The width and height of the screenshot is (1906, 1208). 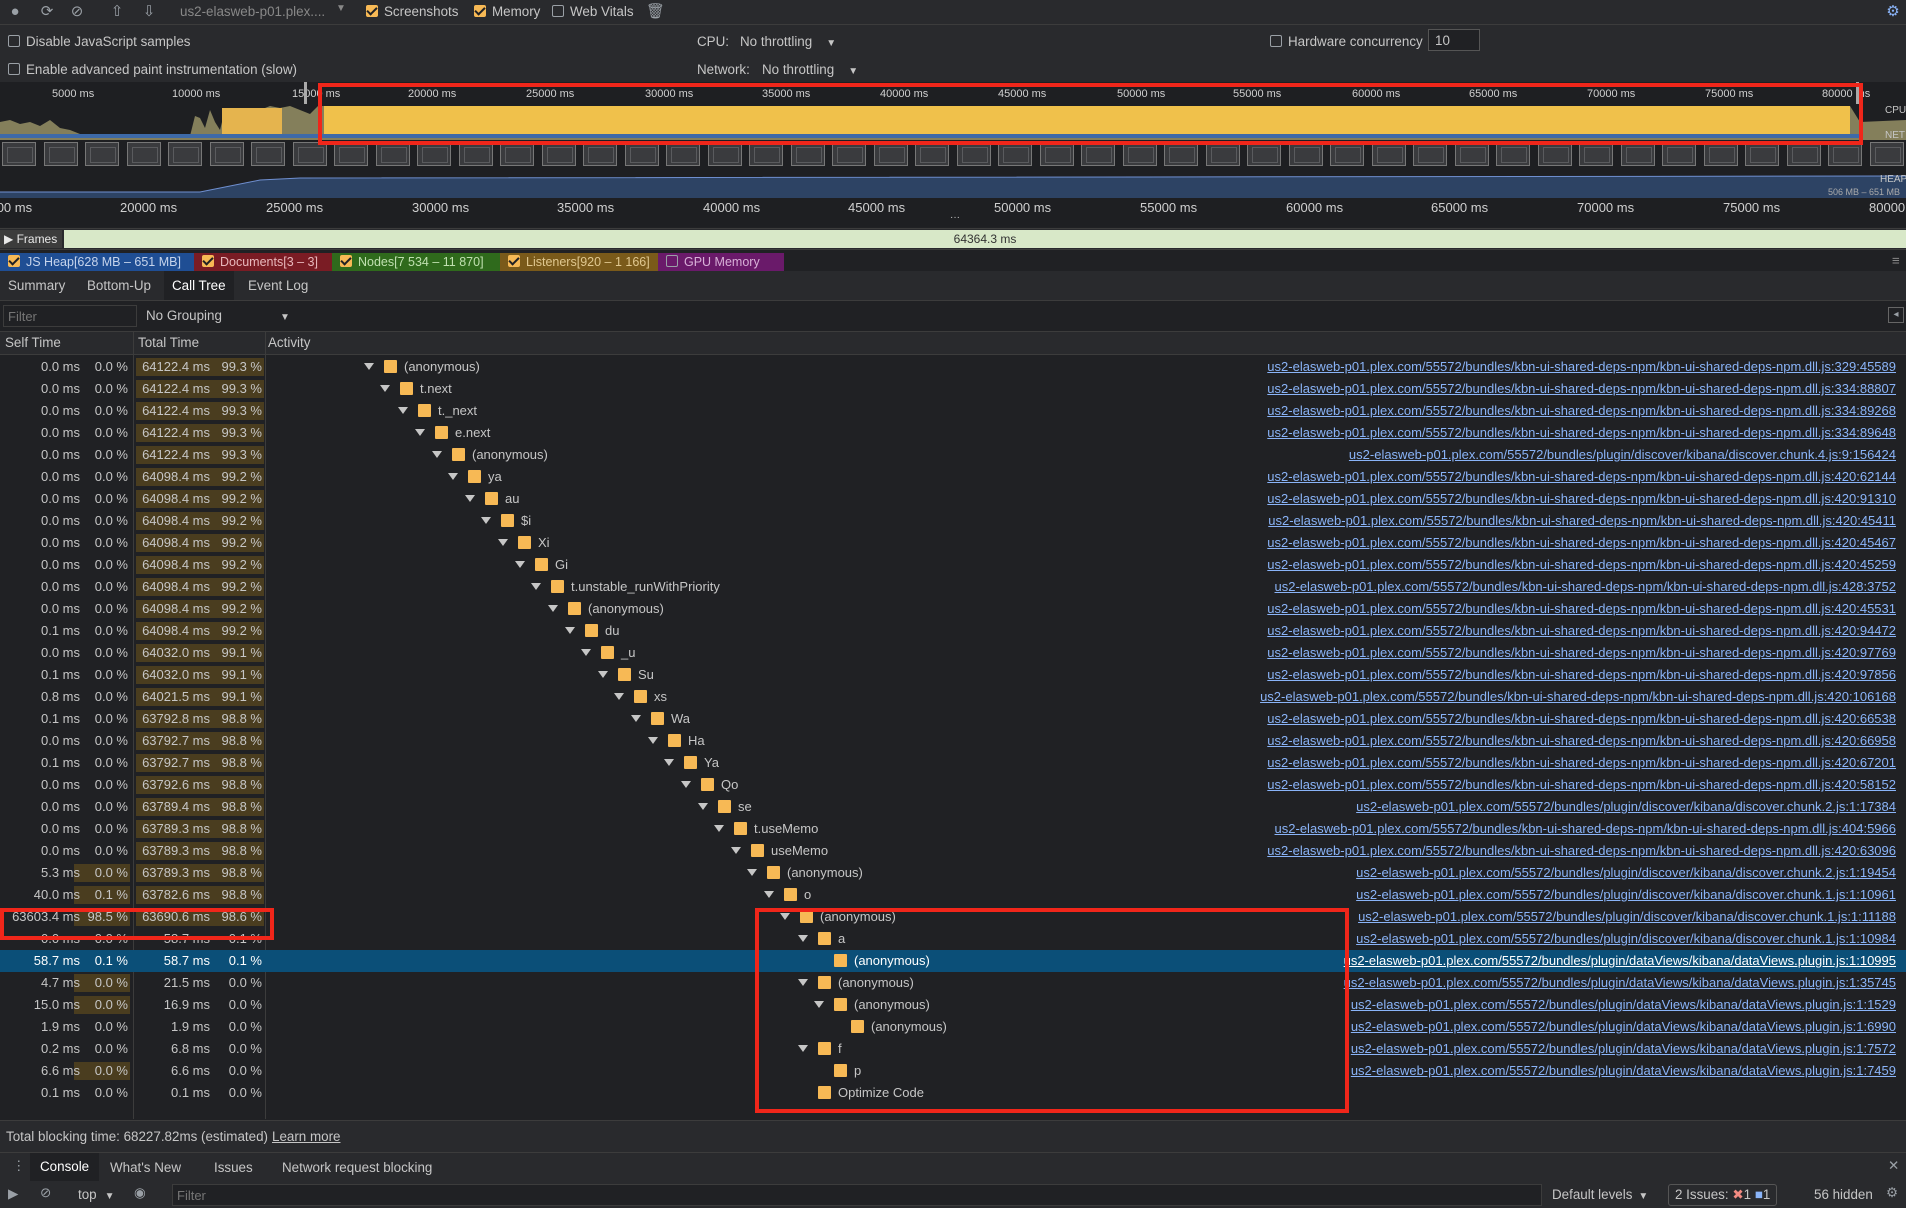 What do you see at coordinates (955, 217) in the screenshot?
I see `resize-handle-icon: ···` at bounding box center [955, 217].